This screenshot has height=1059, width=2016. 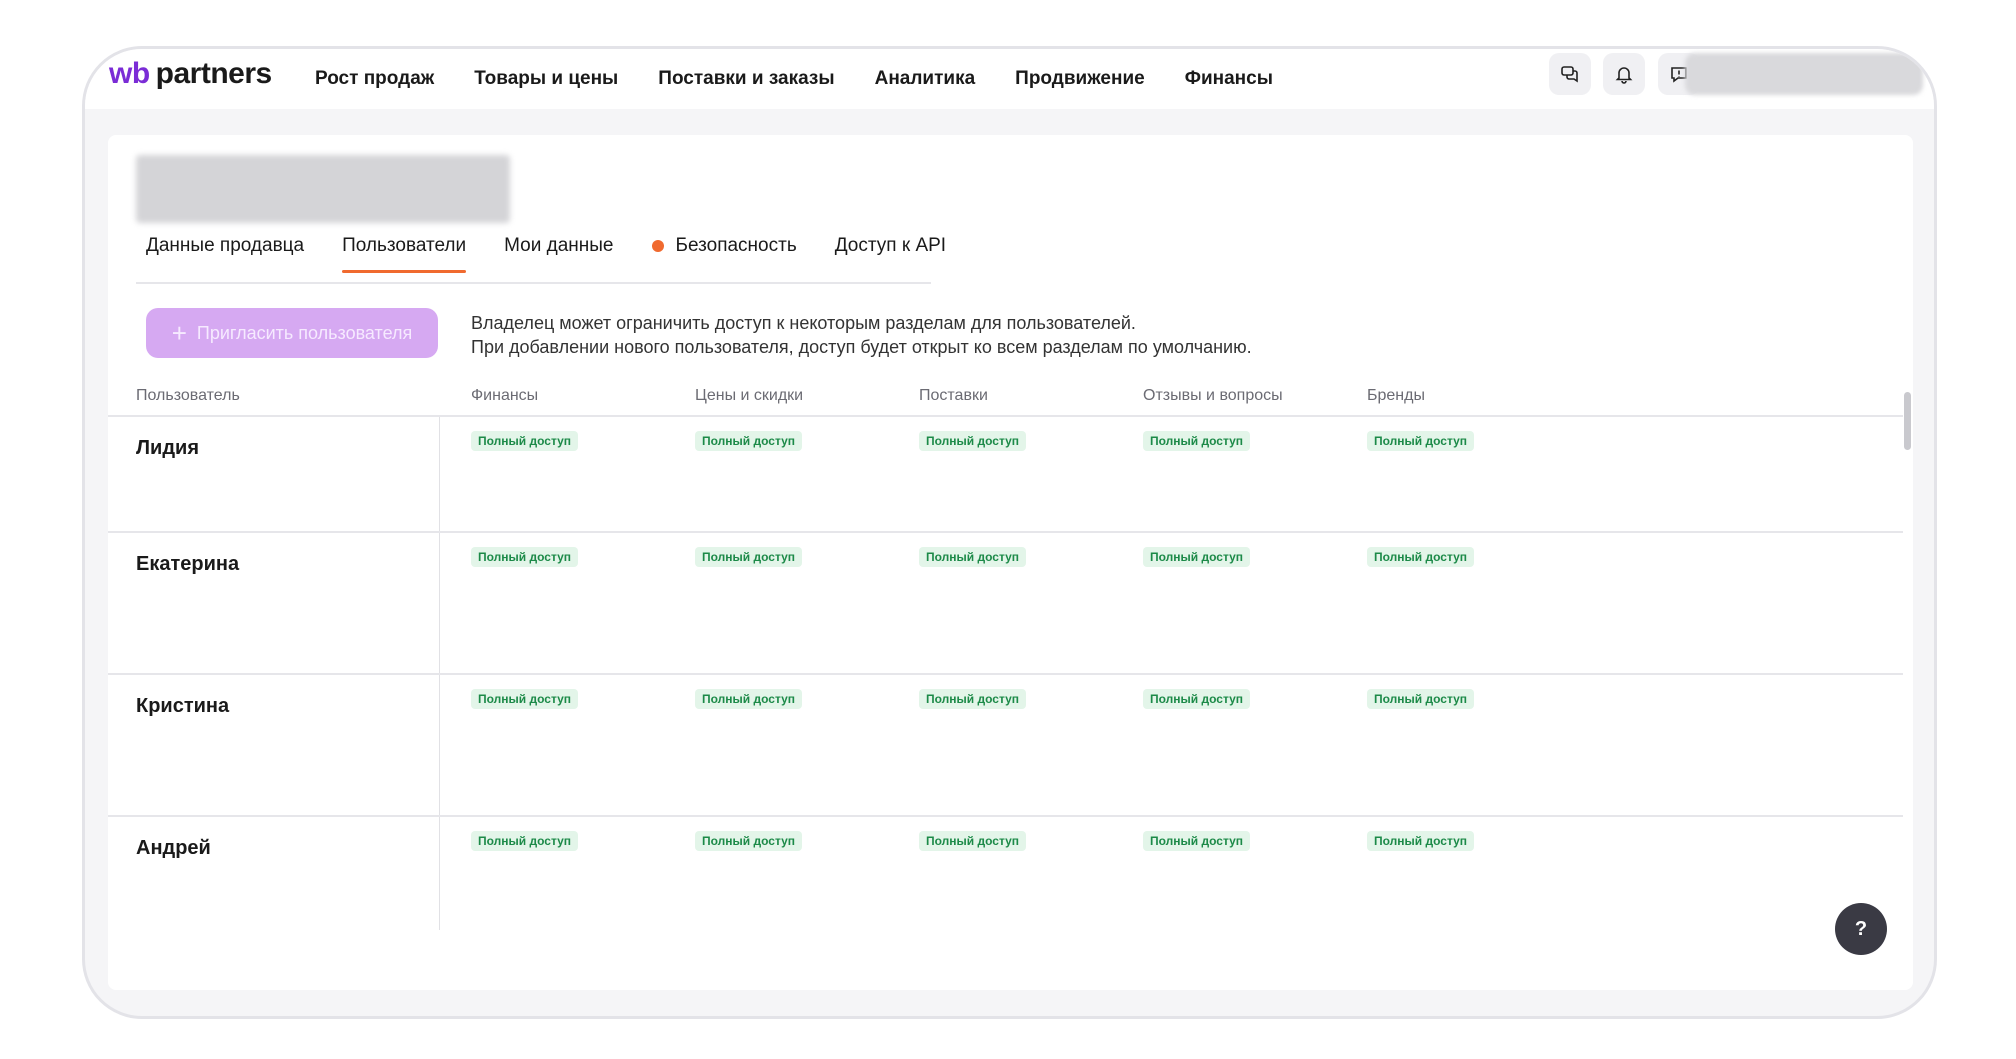 What do you see at coordinates (890, 253) in the screenshot?
I see `tab-api-access: Доступ к API` at bounding box center [890, 253].